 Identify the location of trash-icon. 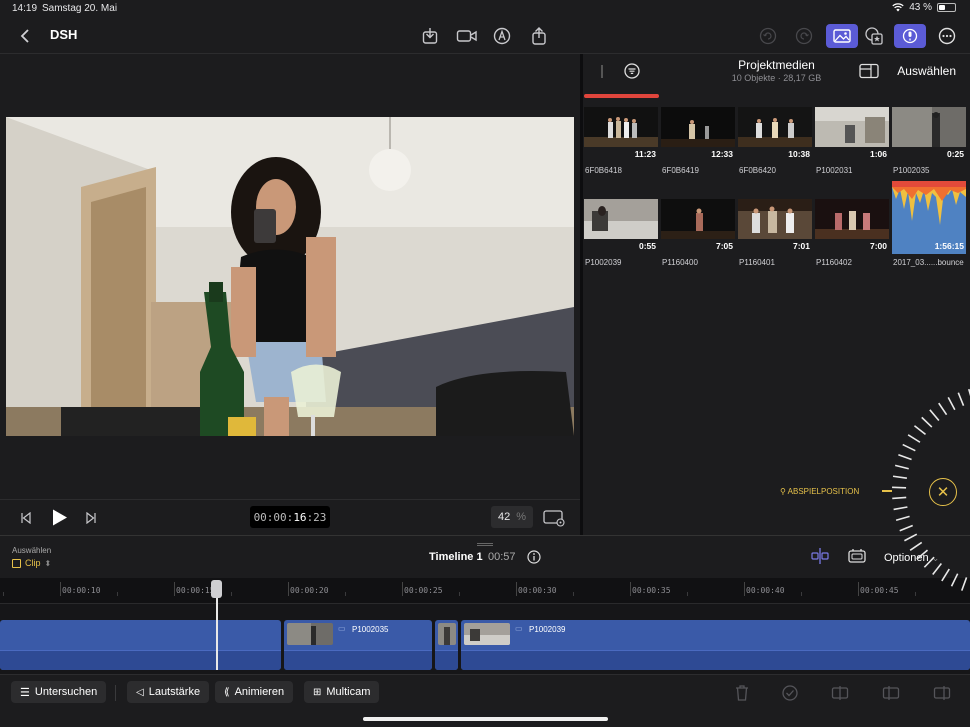
(742, 693).